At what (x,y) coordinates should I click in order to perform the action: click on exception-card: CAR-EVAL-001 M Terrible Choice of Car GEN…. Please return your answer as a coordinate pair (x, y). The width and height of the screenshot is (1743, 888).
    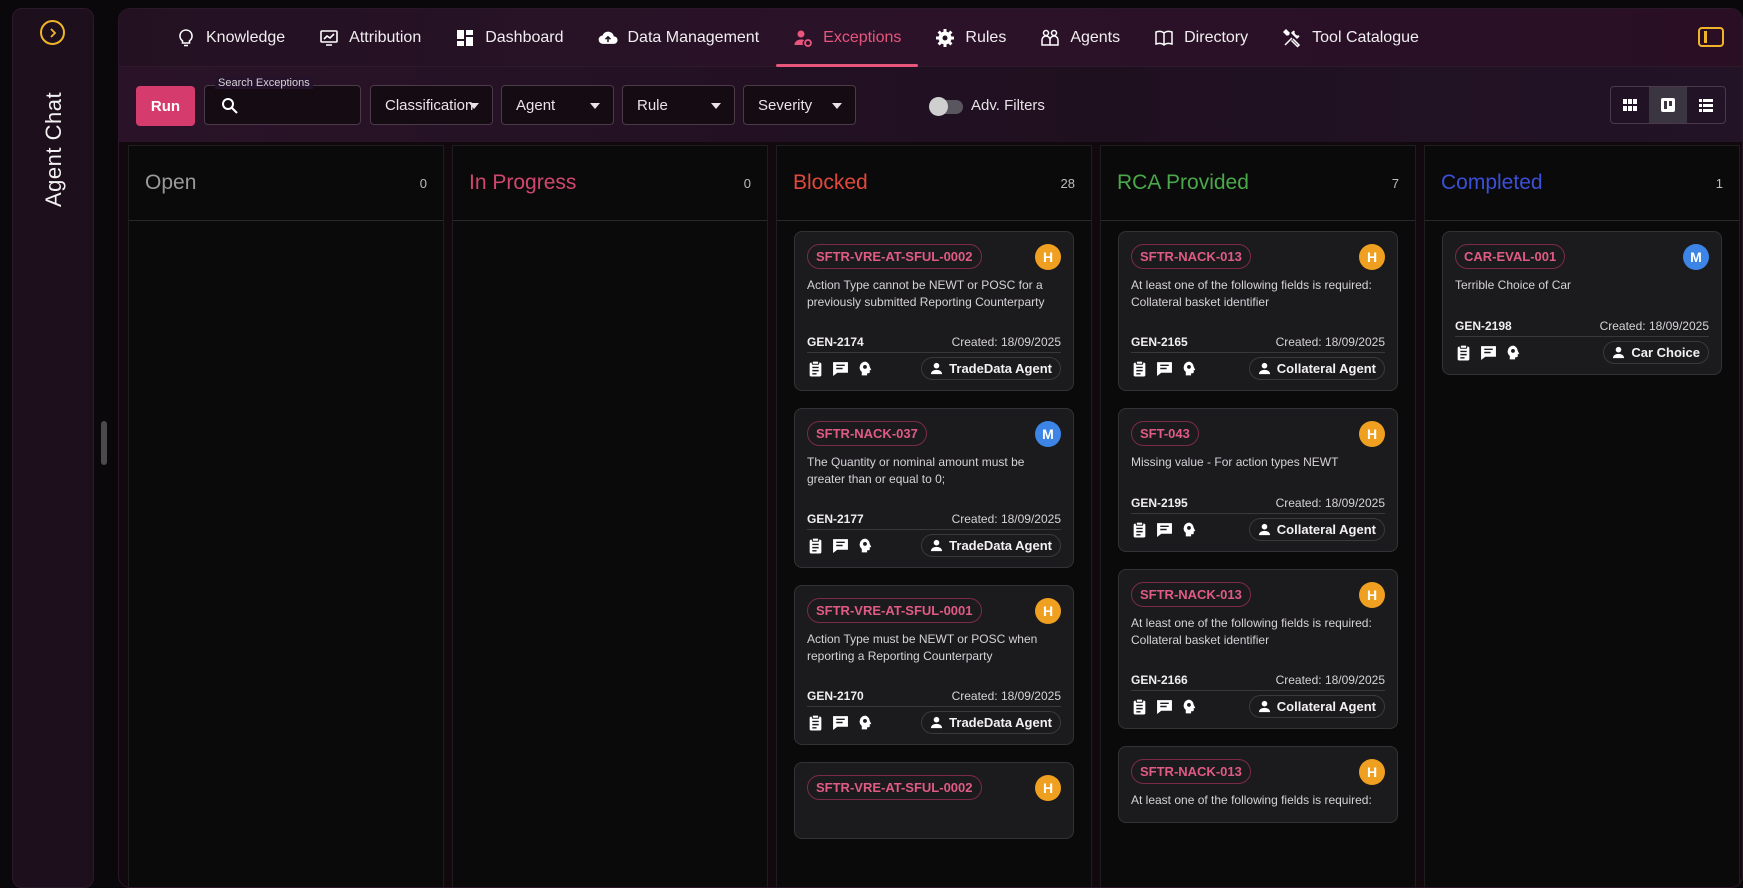
    Looking at the image, I should click on (1582, 303).